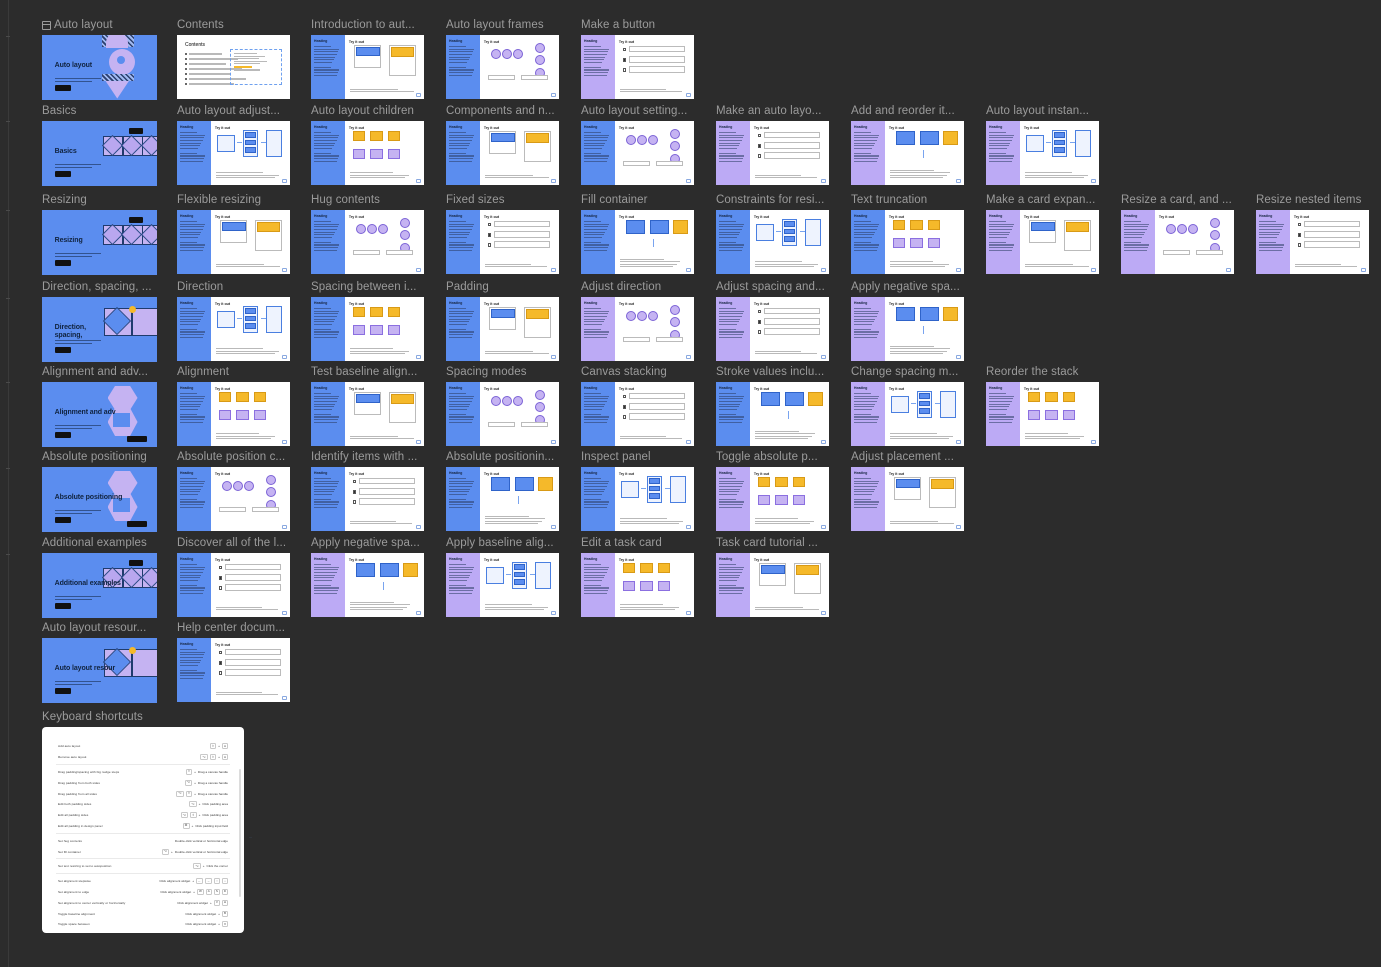  I want to click on frame-label: Direction, so click(233, 287).